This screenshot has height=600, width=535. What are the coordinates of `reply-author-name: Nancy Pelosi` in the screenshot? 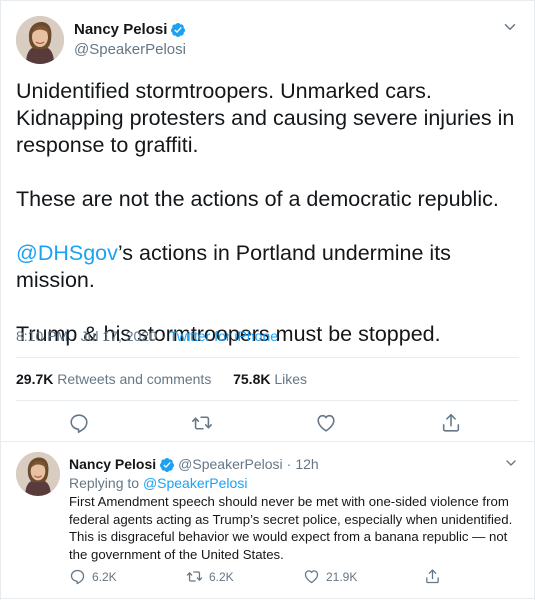 It's located at (112, 464).